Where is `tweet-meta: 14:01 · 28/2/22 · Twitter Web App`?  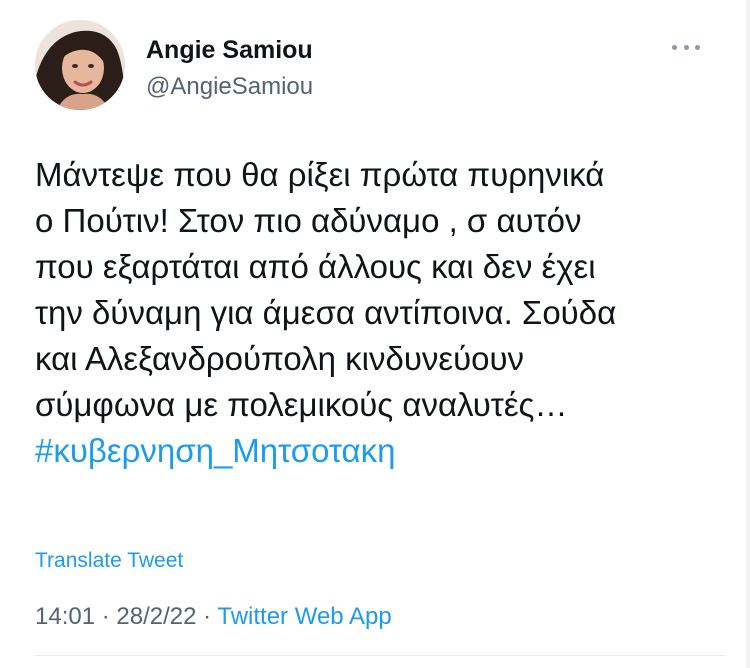
tweet-meta: 14:01 · 28/2/22 · Twitter Web App is located at coordinates (213, 617).